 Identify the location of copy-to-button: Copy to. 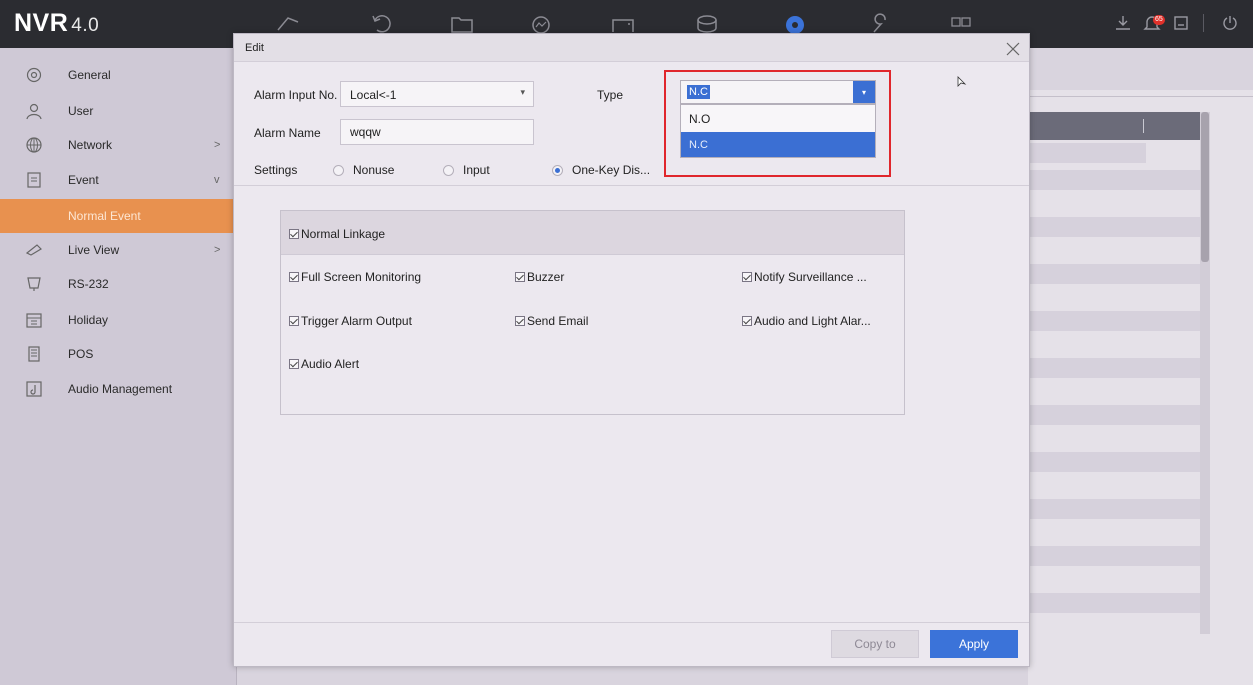
(875, 644).